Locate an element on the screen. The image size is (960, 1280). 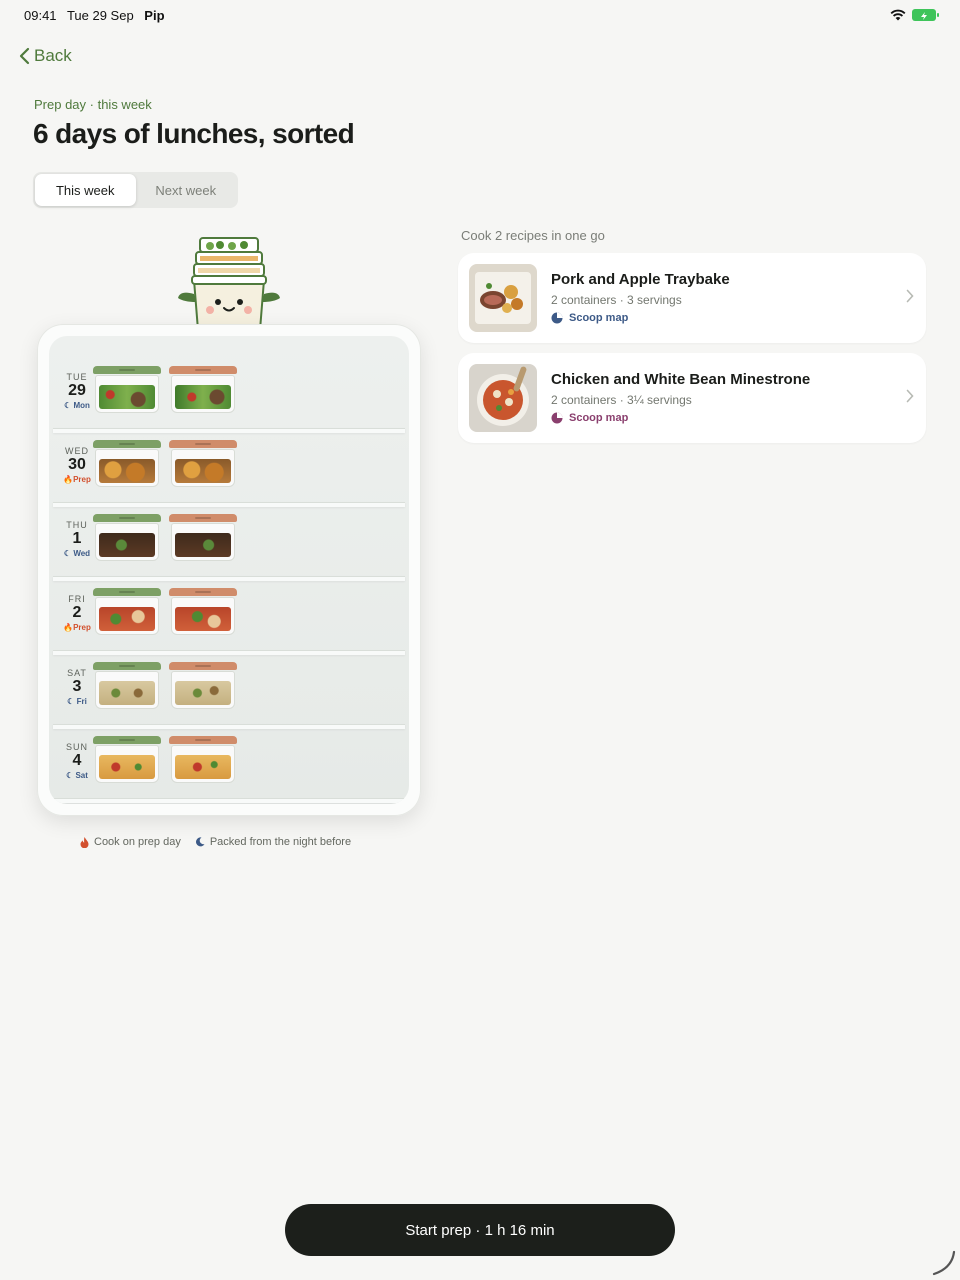
day-number: 3 is located at coordinates (77, 686).